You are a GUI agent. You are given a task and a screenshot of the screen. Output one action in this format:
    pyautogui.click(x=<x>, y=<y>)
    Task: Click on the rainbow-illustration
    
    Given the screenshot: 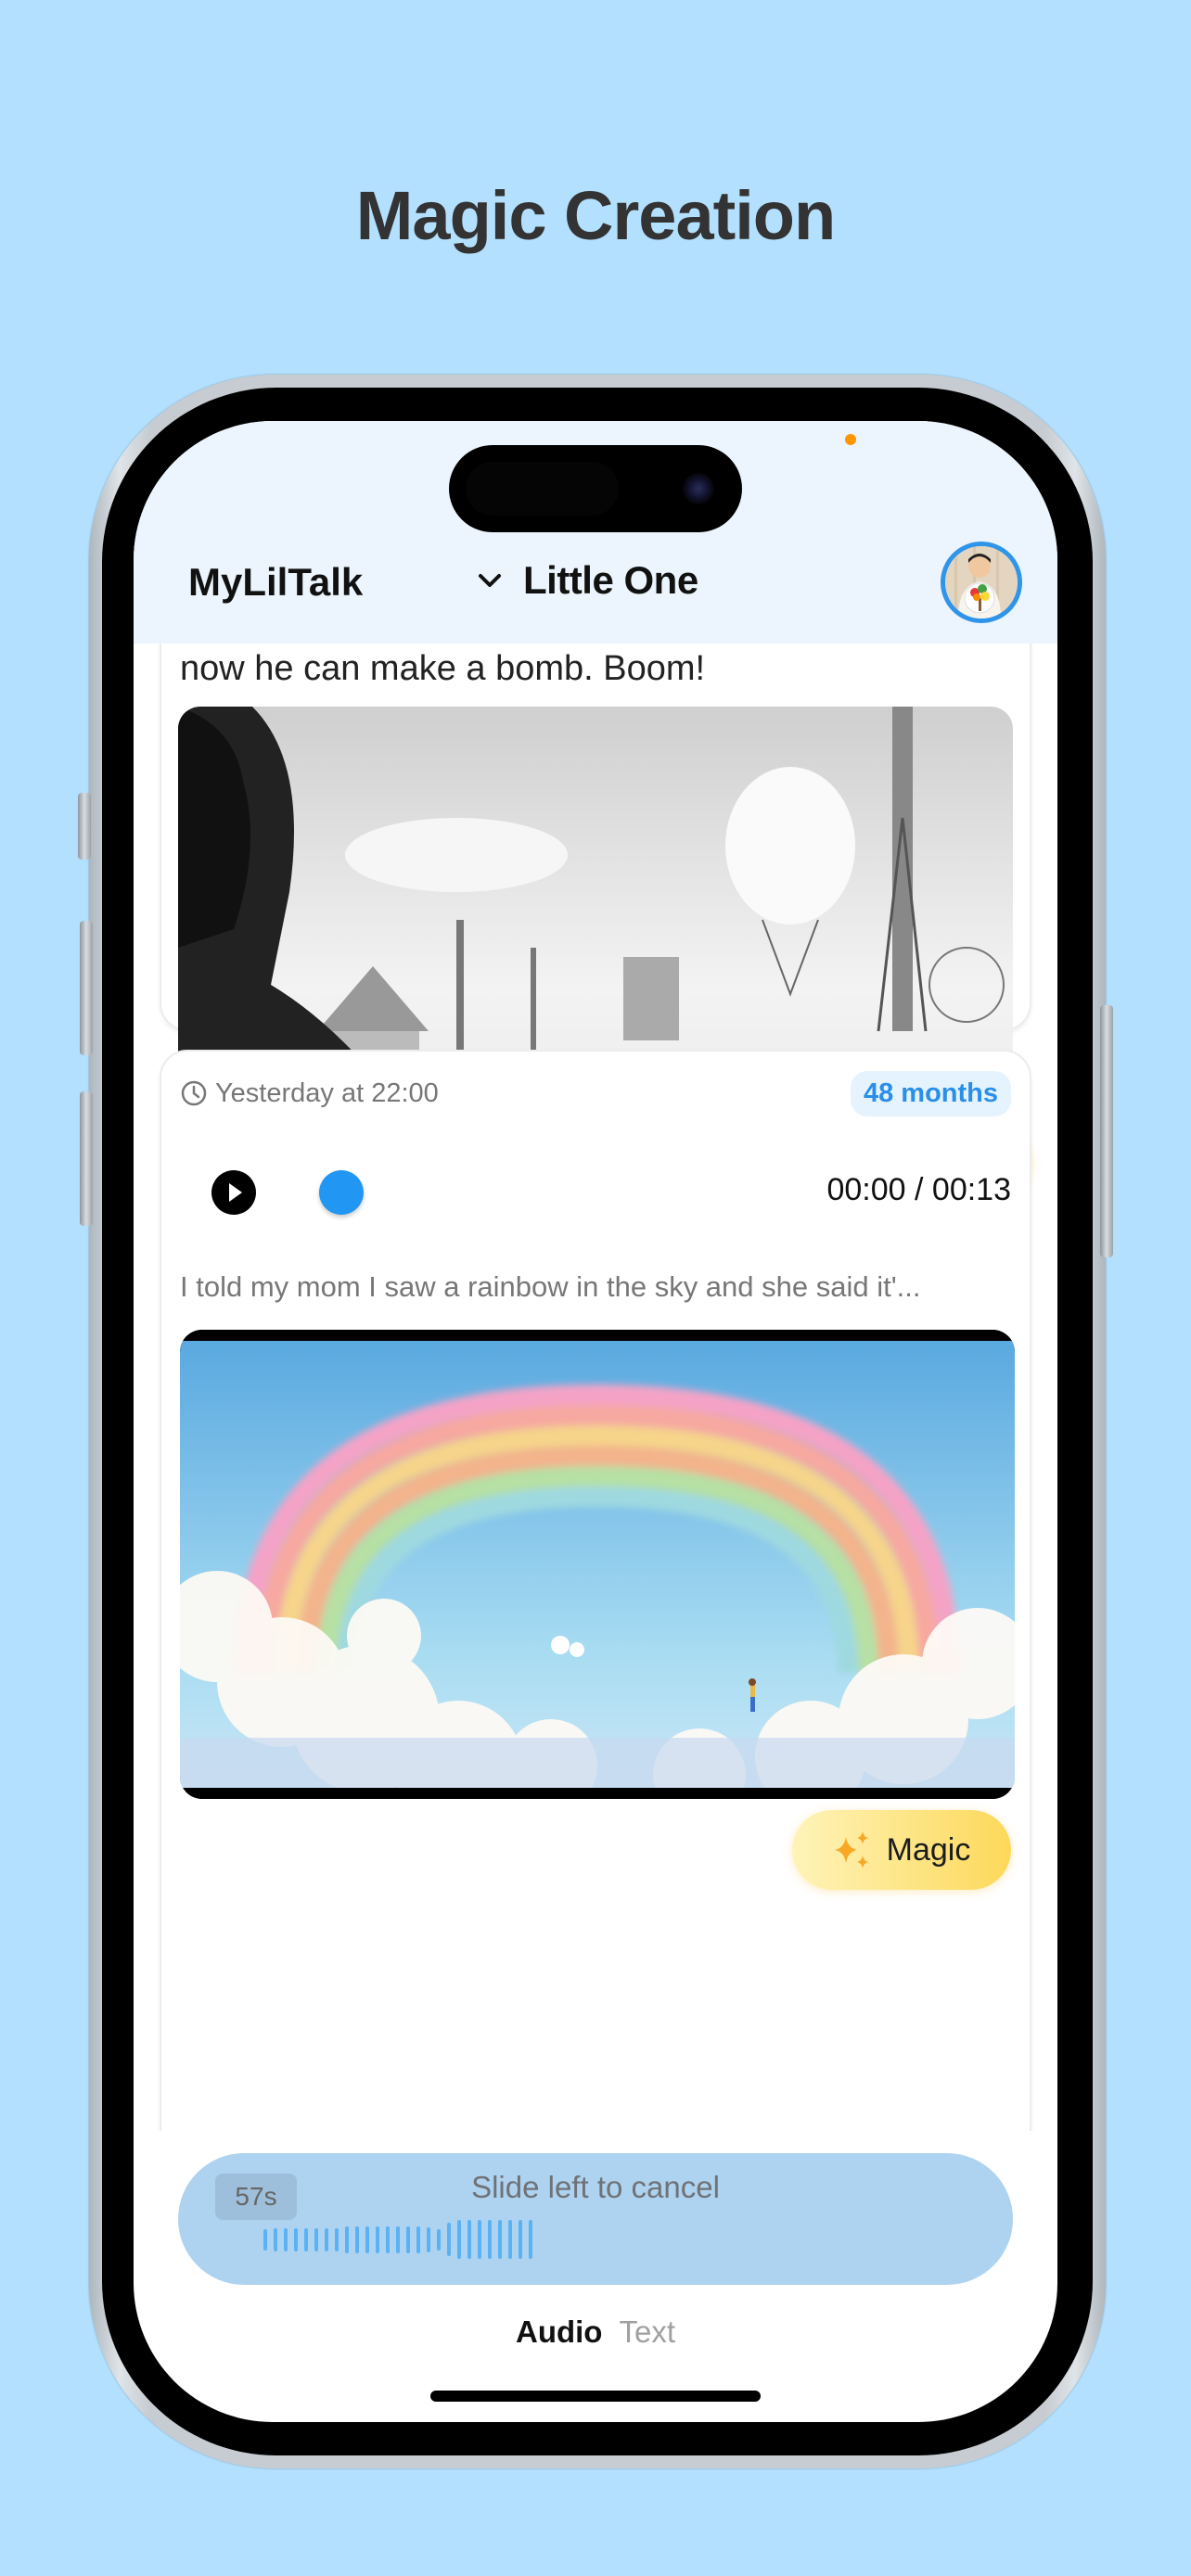 What is the action you would take?
    pyautogui.click(x=597, y=1565)
    